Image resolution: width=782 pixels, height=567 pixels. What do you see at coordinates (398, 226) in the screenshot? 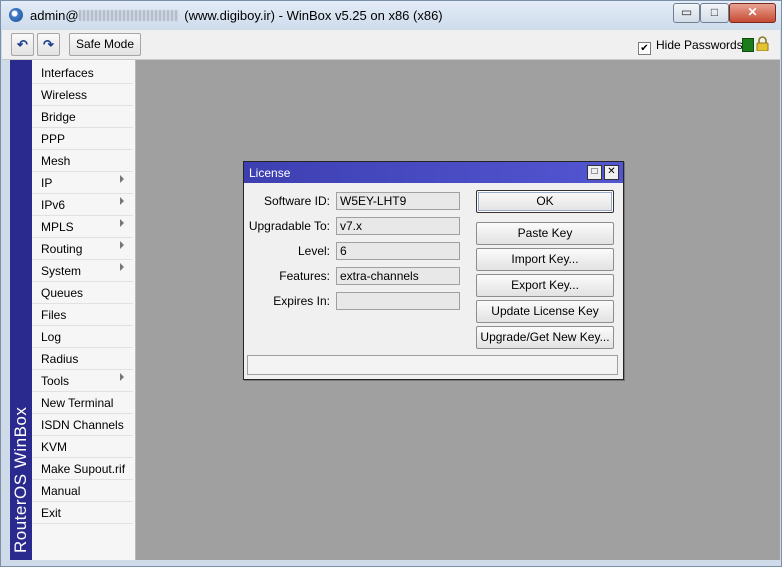
I see `upgradable-to-field: v7.x` at bounding box center [398, 226].